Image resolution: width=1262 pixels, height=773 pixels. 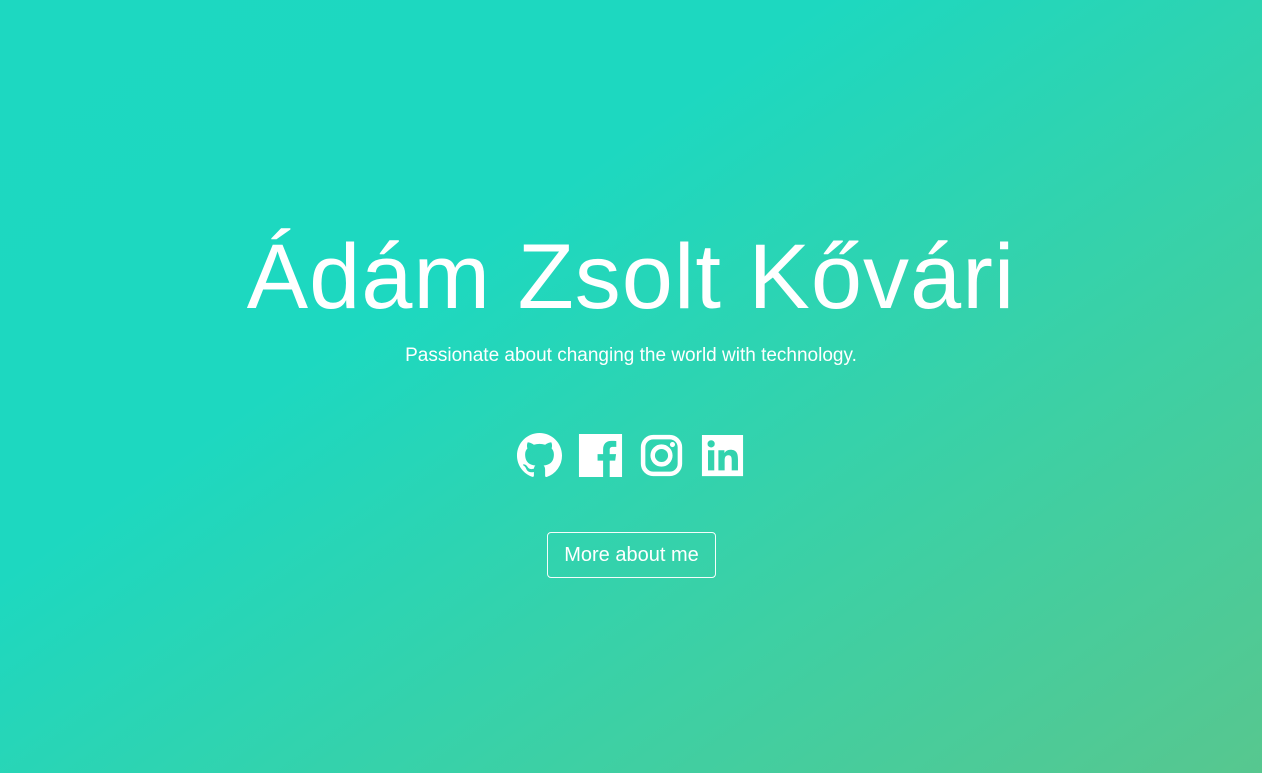 I want to click on github-link, so click(x=539, y=455).